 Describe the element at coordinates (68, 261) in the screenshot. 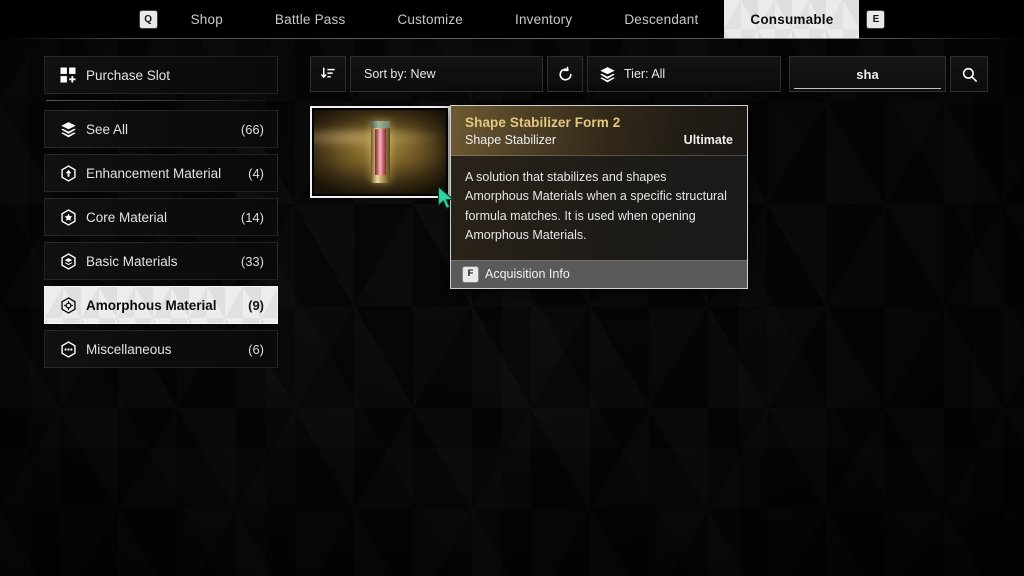

I see `hex-layers-icon` at that location.